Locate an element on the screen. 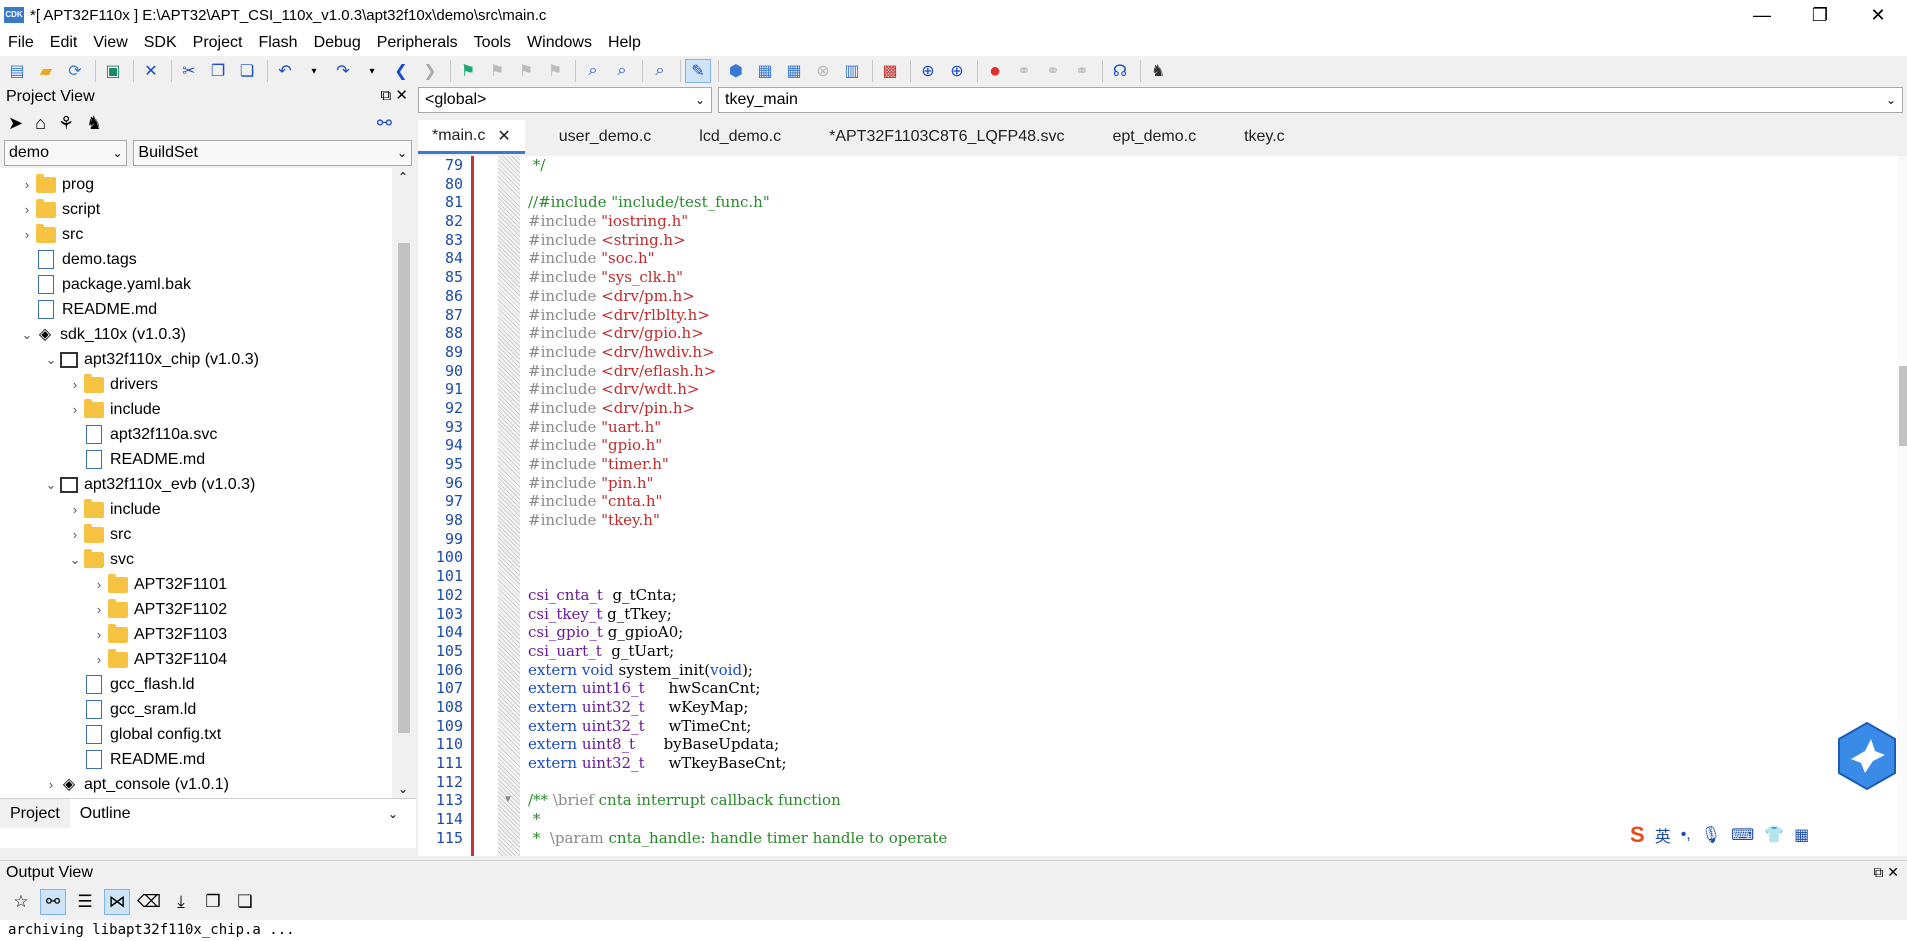 The image size is (1907, 941). code-line: #include "soc.h" is located at coordinates (1205, 258).